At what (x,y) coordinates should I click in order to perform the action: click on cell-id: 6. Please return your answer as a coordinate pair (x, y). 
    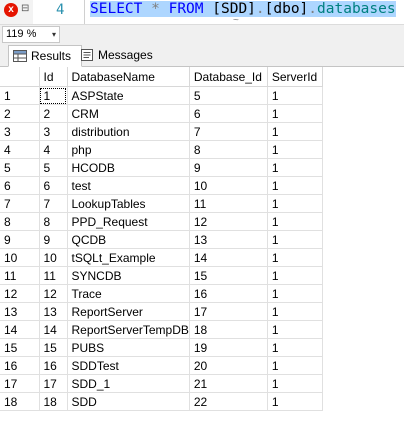
    Looking at the image, I should click on (53, 185).